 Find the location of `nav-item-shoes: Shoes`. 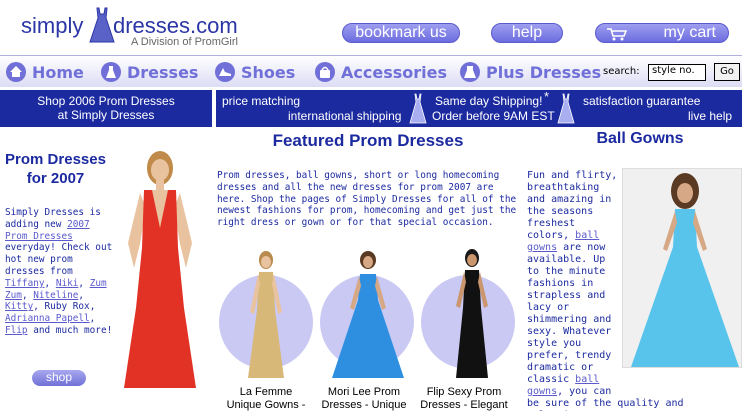

nav-item-shoes: Shoes is located at coordinates (255, 72).